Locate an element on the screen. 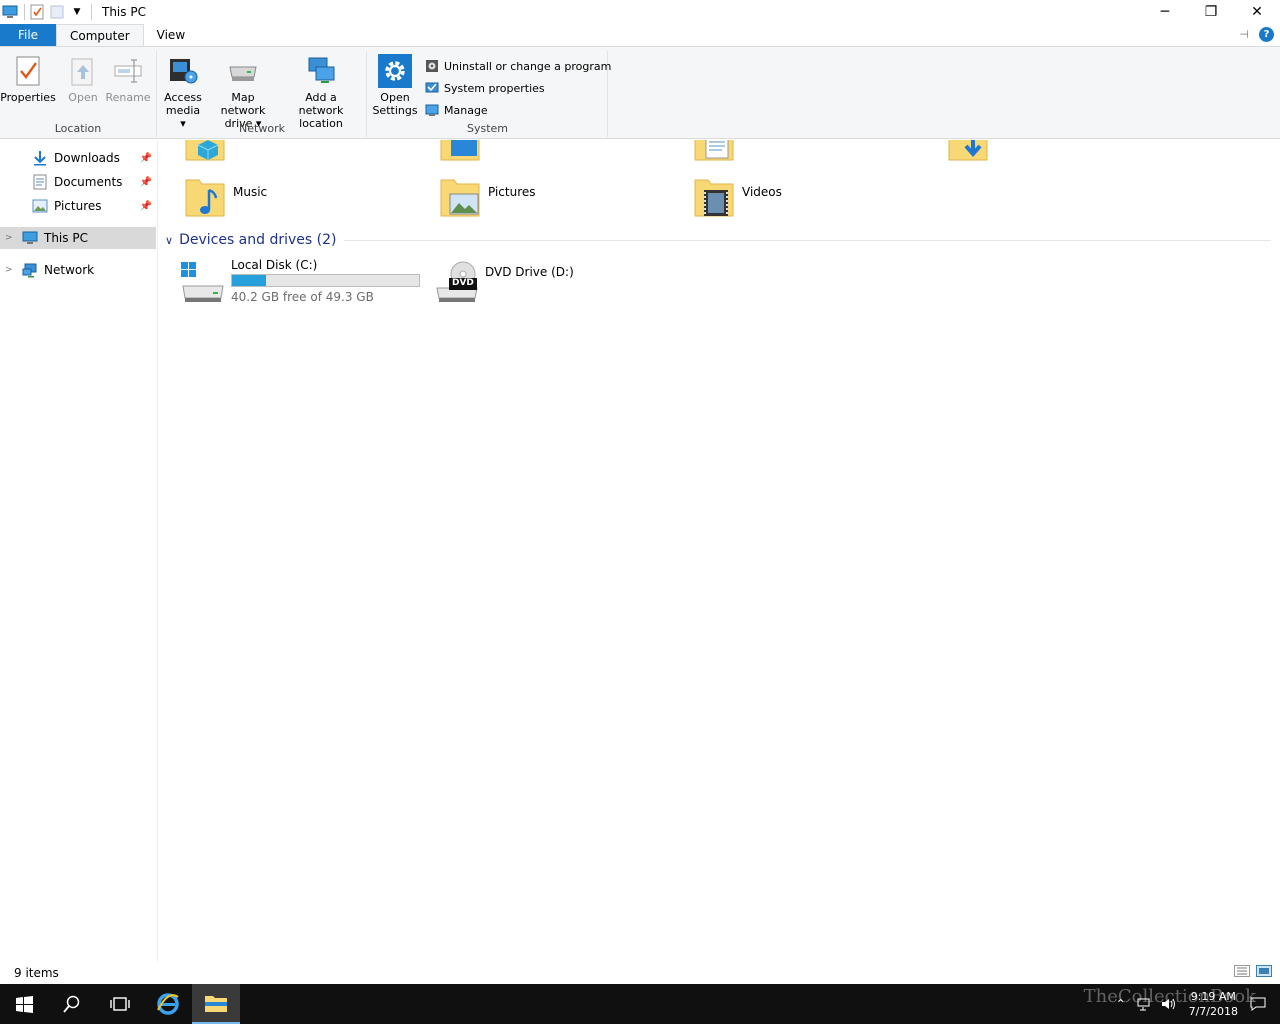  restore-button: ❐ is located at coordinates (1211, 12).